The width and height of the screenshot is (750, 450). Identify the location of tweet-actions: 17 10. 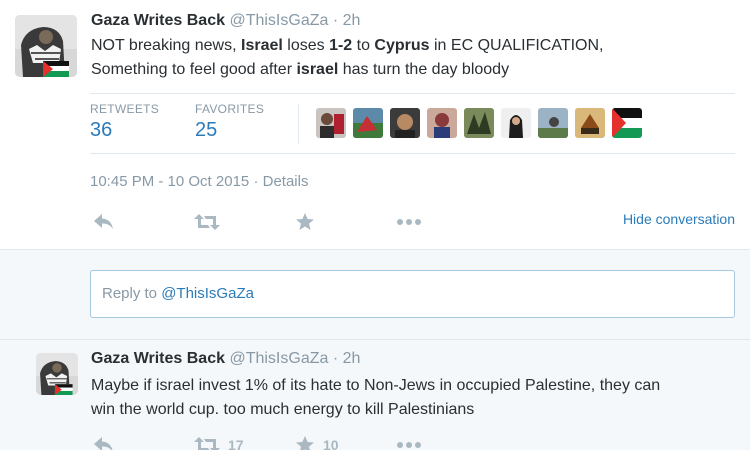
(412, 441).